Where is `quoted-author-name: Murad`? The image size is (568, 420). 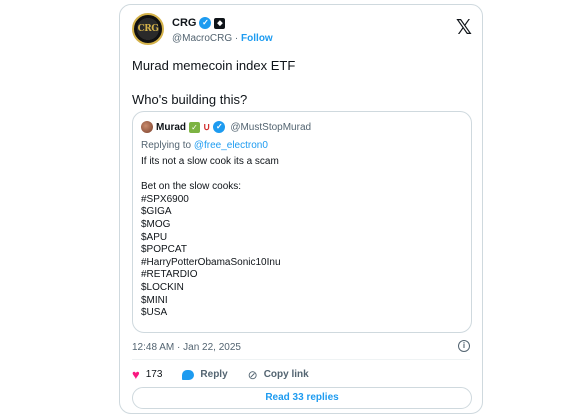
quoted-author-name: Murad is located at coordinates (171, 127).